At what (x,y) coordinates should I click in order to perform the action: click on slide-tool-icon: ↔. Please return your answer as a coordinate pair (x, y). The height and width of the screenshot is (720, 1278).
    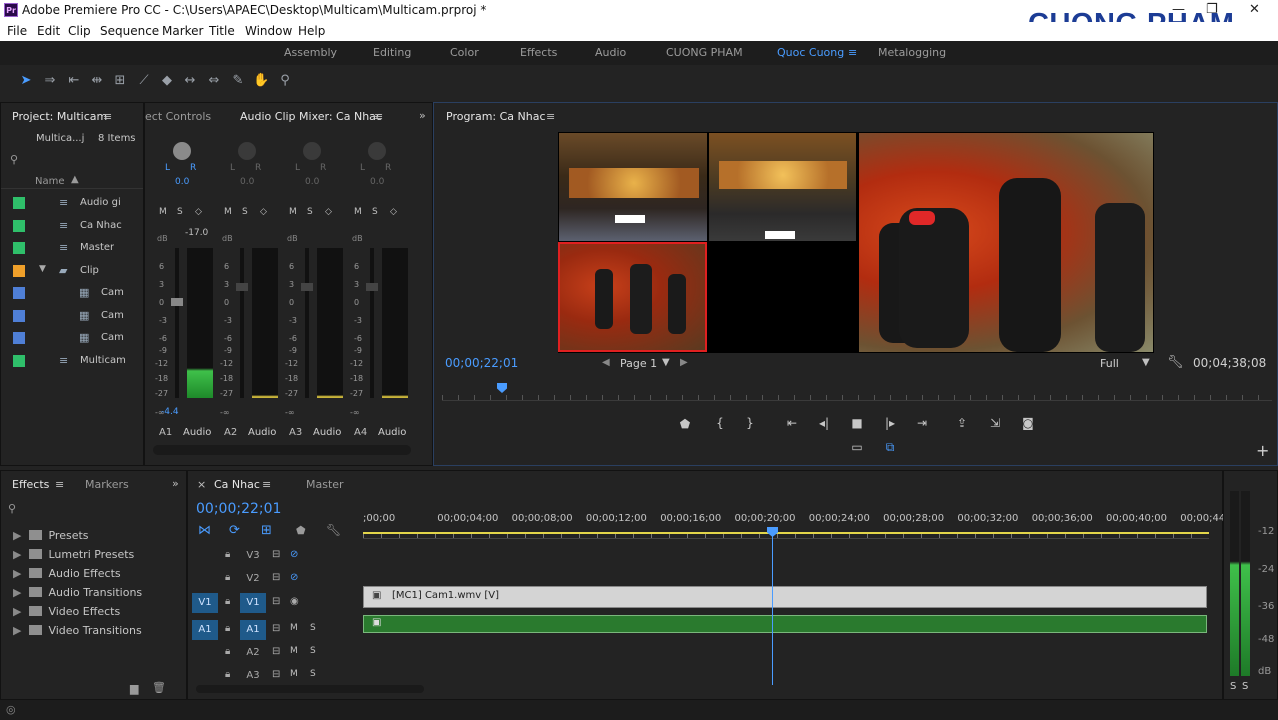
    Looking at the image, I should click on (190, 81).